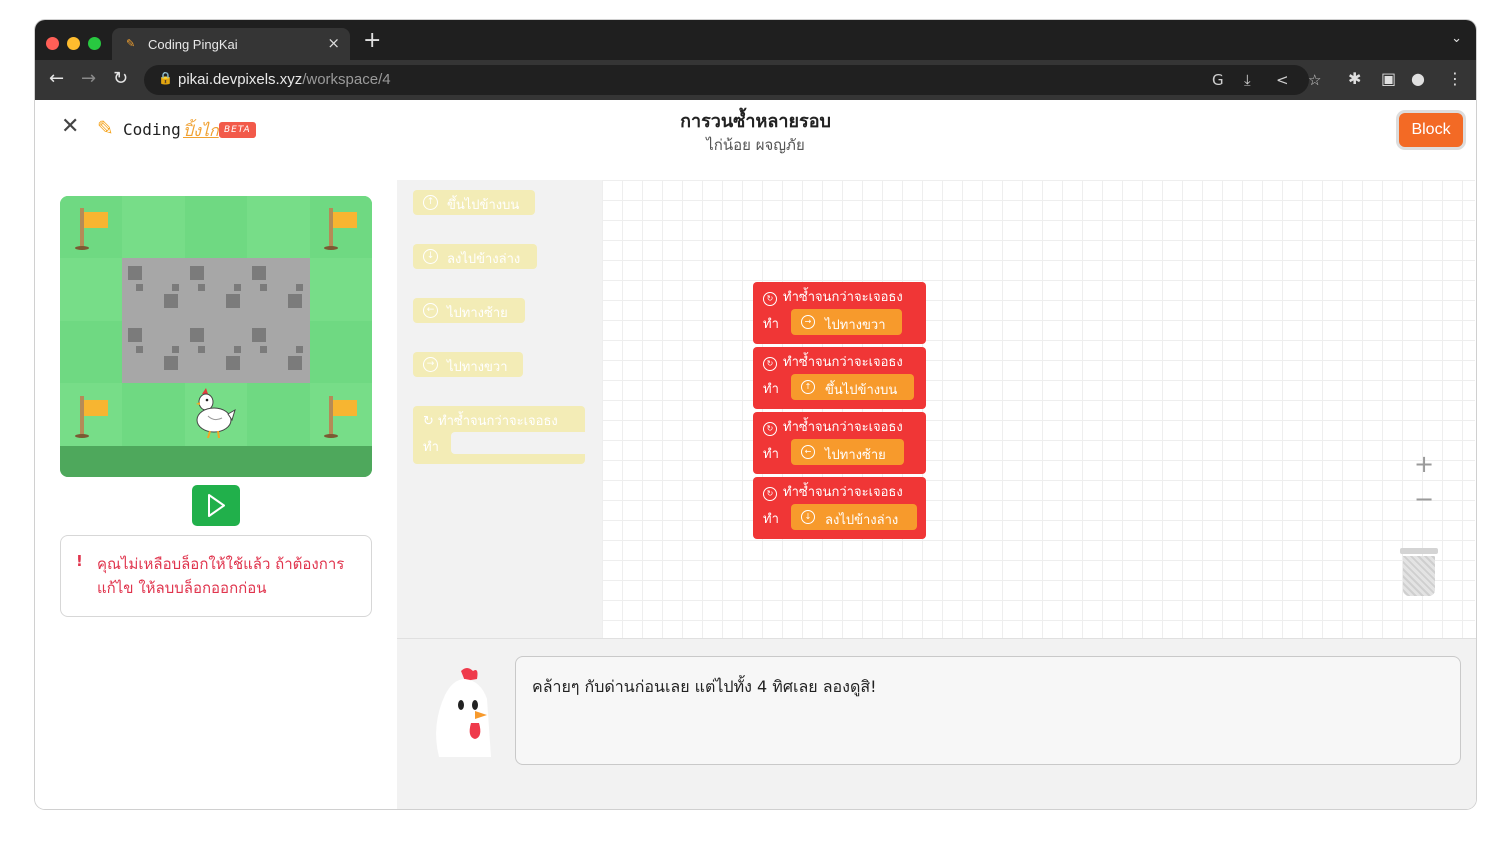 The height and width of the screenshot is (861, 1512). Describe the element at coordinates (755, 121) in the screenshot. I see `page-title: การวนซ้ำหลายรอบ` at that location.